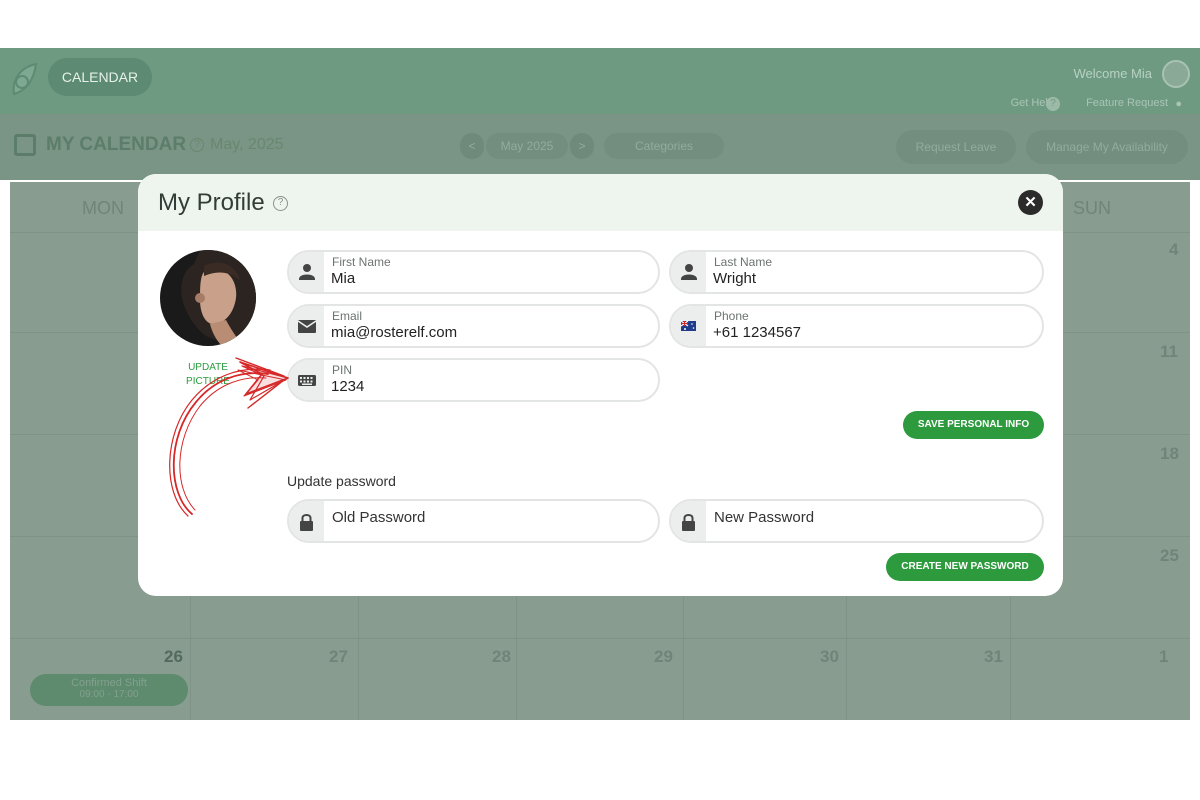  Describe the element at coordinates (527, 146) in the screenshot. I see `month-selector: May 2025` at that location.